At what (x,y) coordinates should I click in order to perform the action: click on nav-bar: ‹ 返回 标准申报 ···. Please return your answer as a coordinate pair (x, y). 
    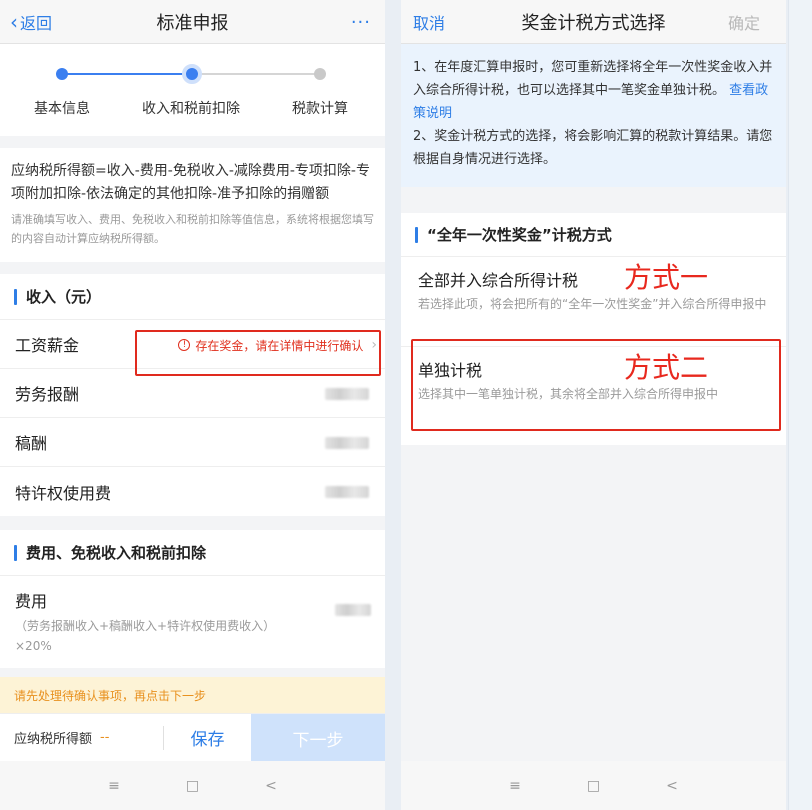
    Looking at the image, I should click on (192, 22).